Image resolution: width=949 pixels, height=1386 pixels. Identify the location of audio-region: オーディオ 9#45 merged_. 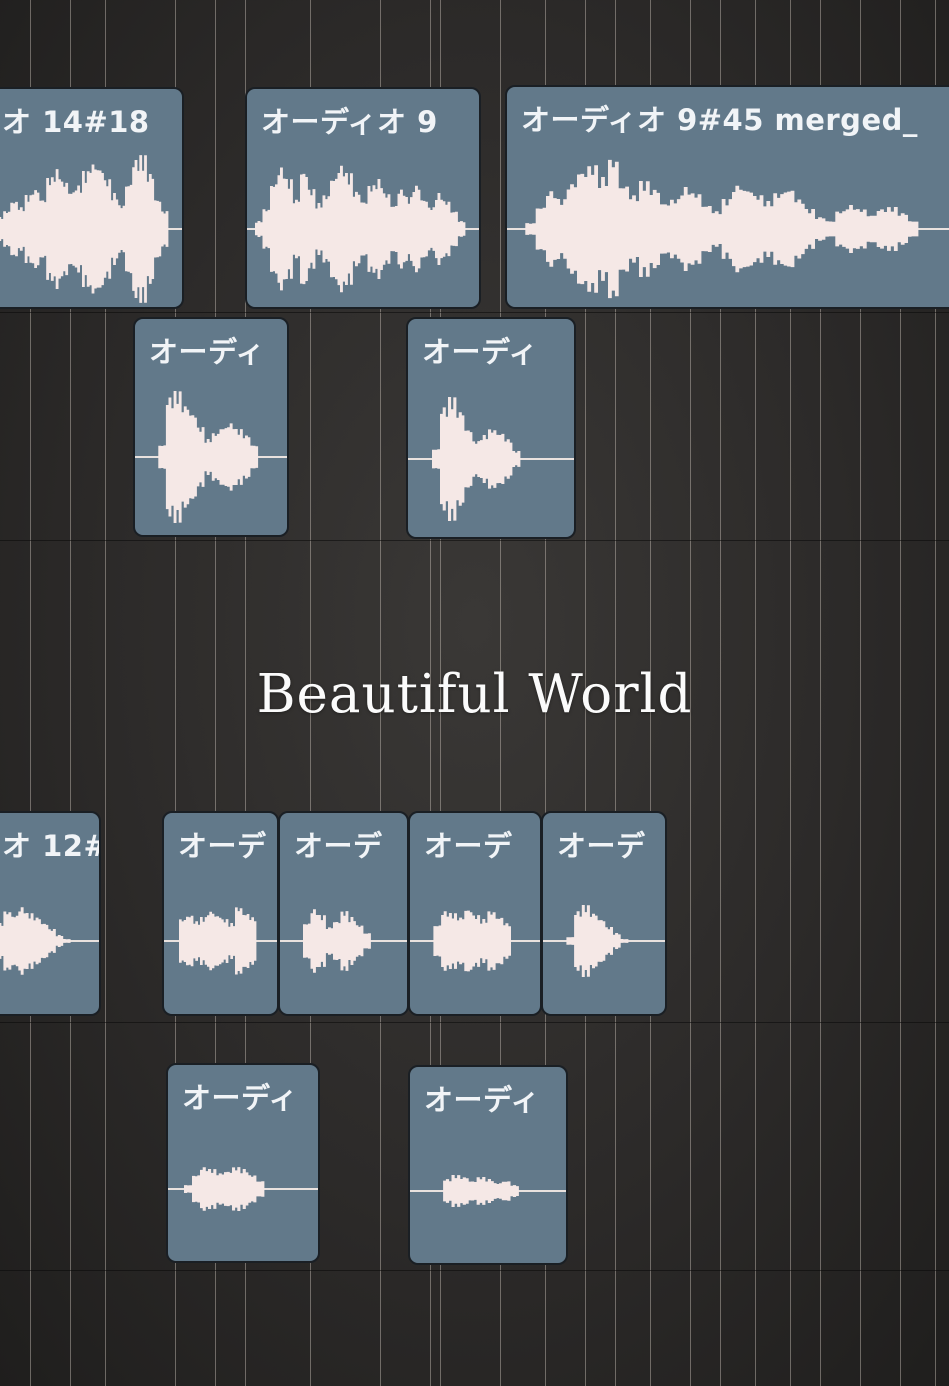
(727, 197).